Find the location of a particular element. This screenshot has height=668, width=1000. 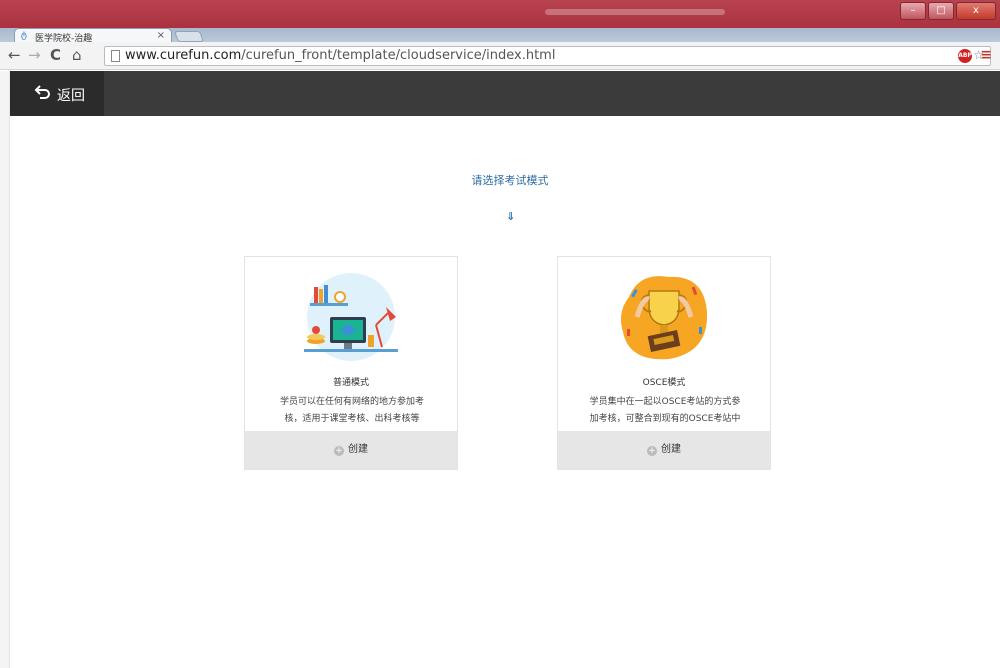

minimize-button: – is located at coordinates (913, 11).